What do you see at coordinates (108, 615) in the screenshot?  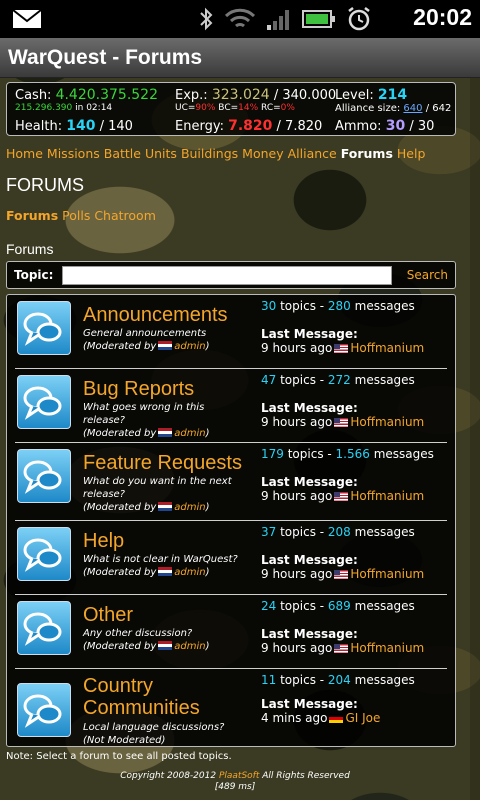 I see `forum-name: Other` at bounding box center [108, 615].